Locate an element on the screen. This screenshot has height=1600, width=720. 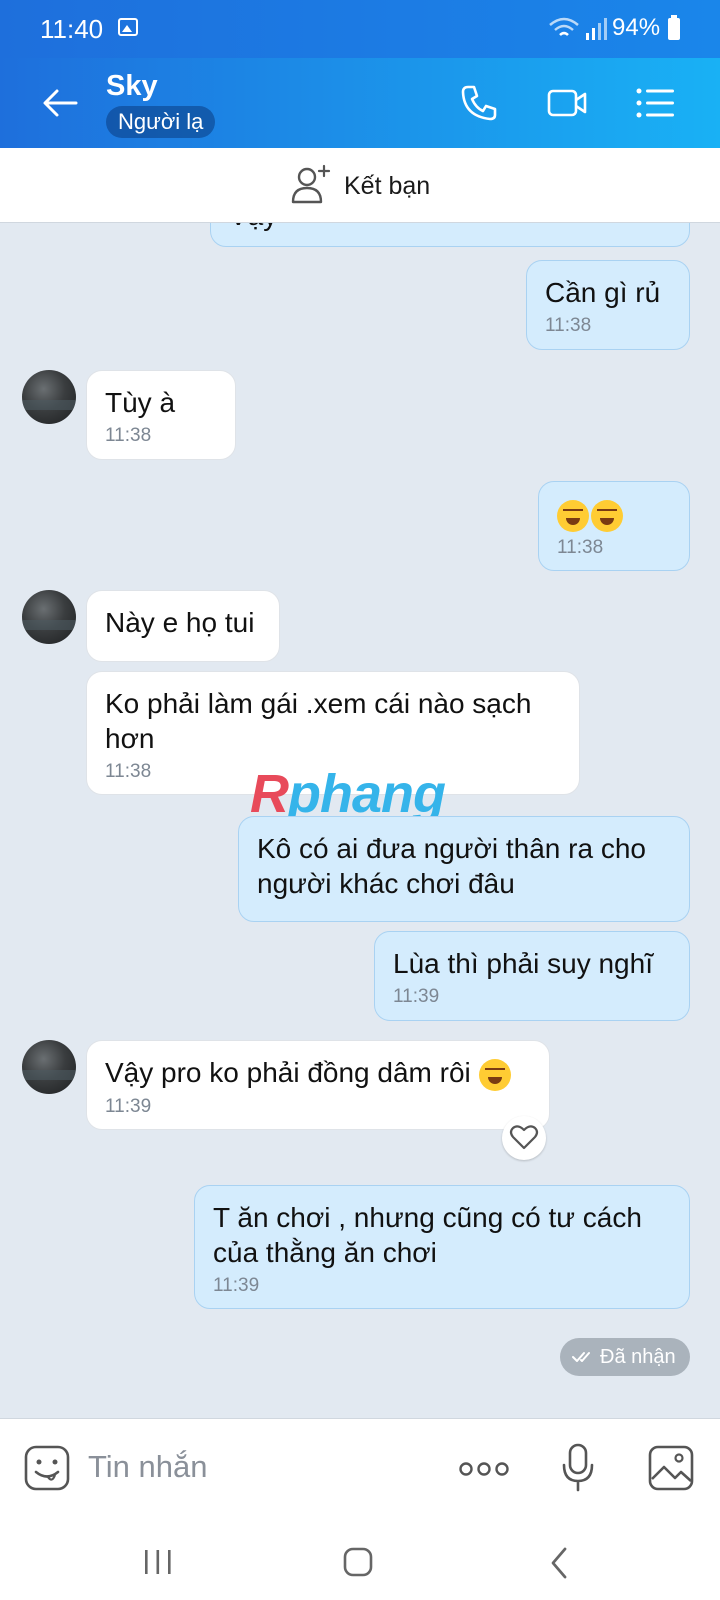
message-bubble-out: 11:38 is located at coordinates (614, 526).